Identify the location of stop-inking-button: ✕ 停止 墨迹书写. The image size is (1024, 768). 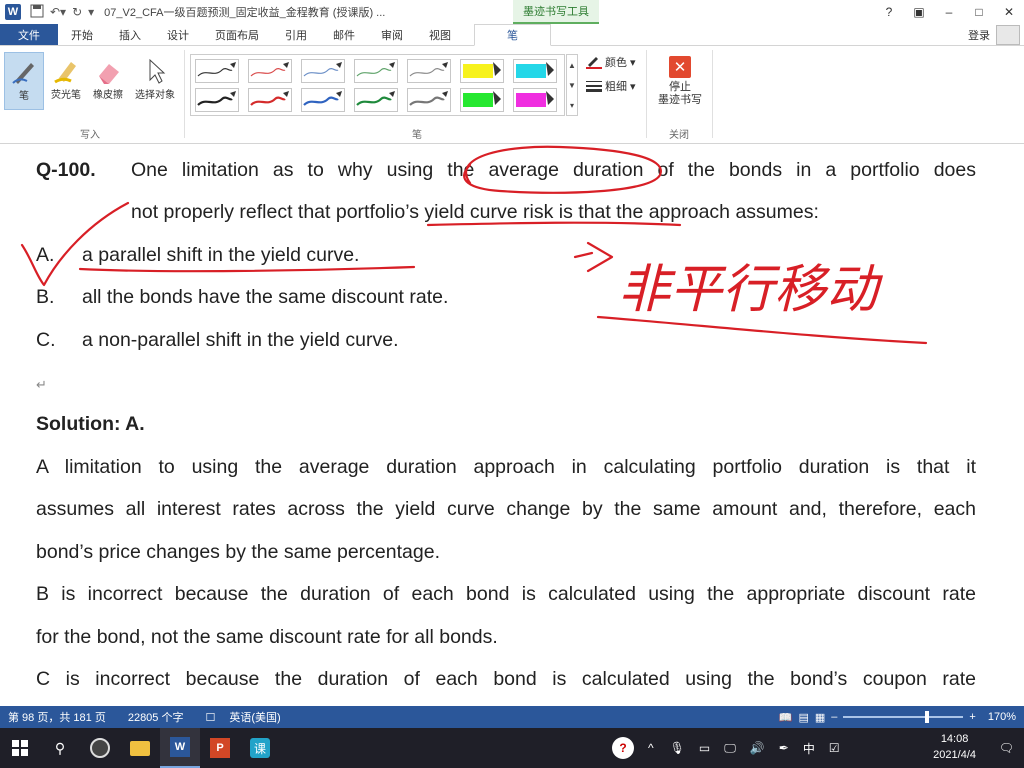
(680, 87).